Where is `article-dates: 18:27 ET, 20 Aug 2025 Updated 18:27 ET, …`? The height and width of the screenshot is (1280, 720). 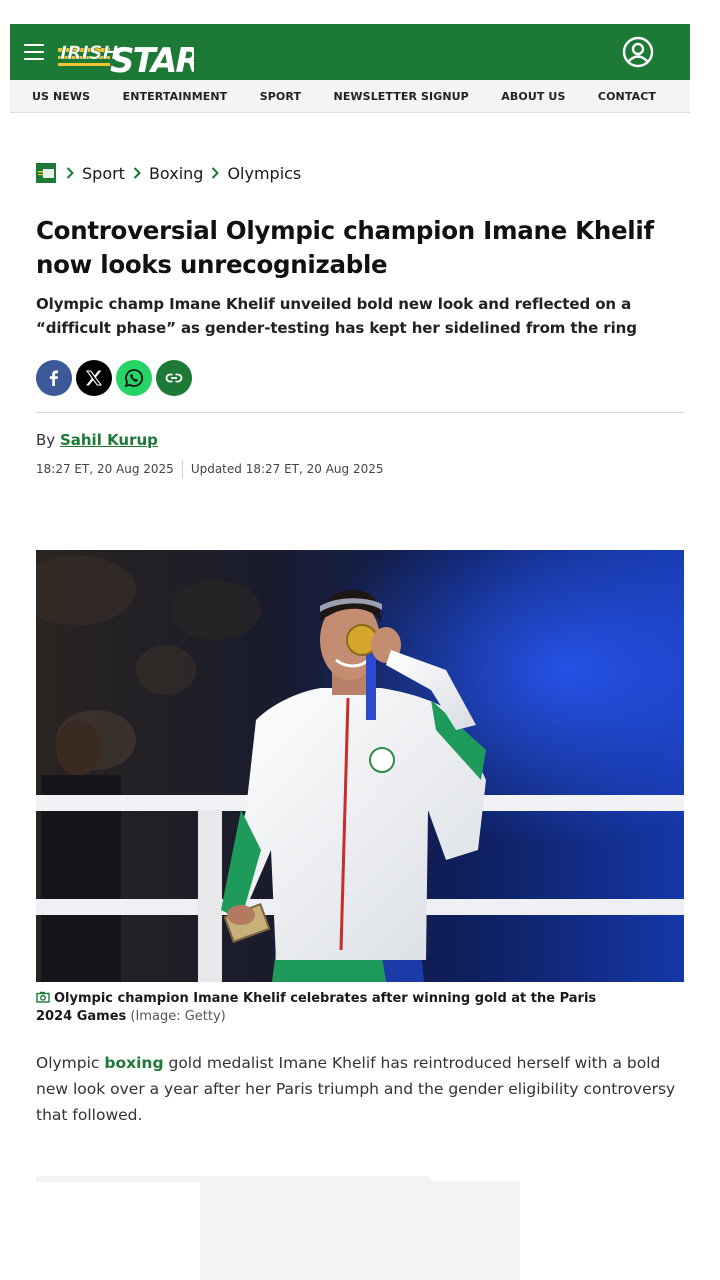
article-dates: 18:27 ET, 20 Aug 2025 Updated 18:27 ET, … is located at coordinates (210, 469).